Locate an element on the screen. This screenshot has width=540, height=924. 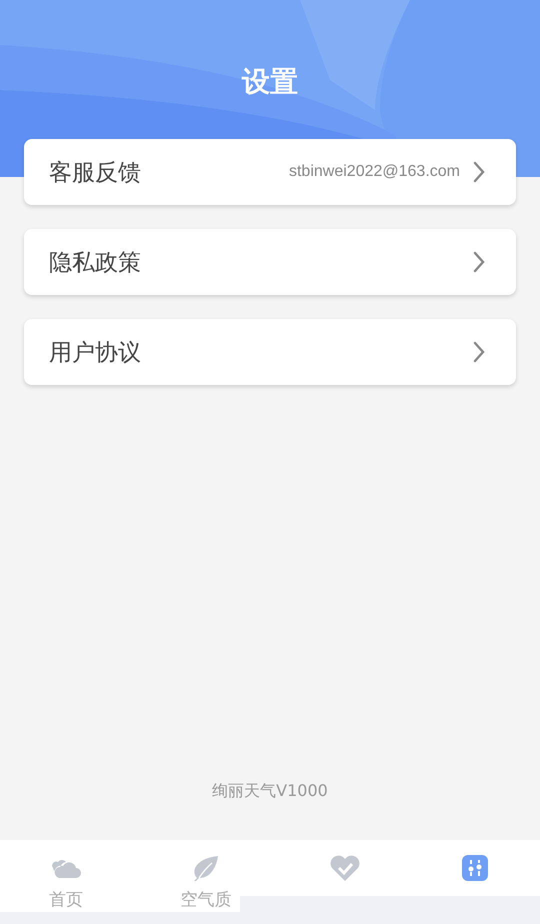
page-title: 设置 is located at coordinates (269, 82).